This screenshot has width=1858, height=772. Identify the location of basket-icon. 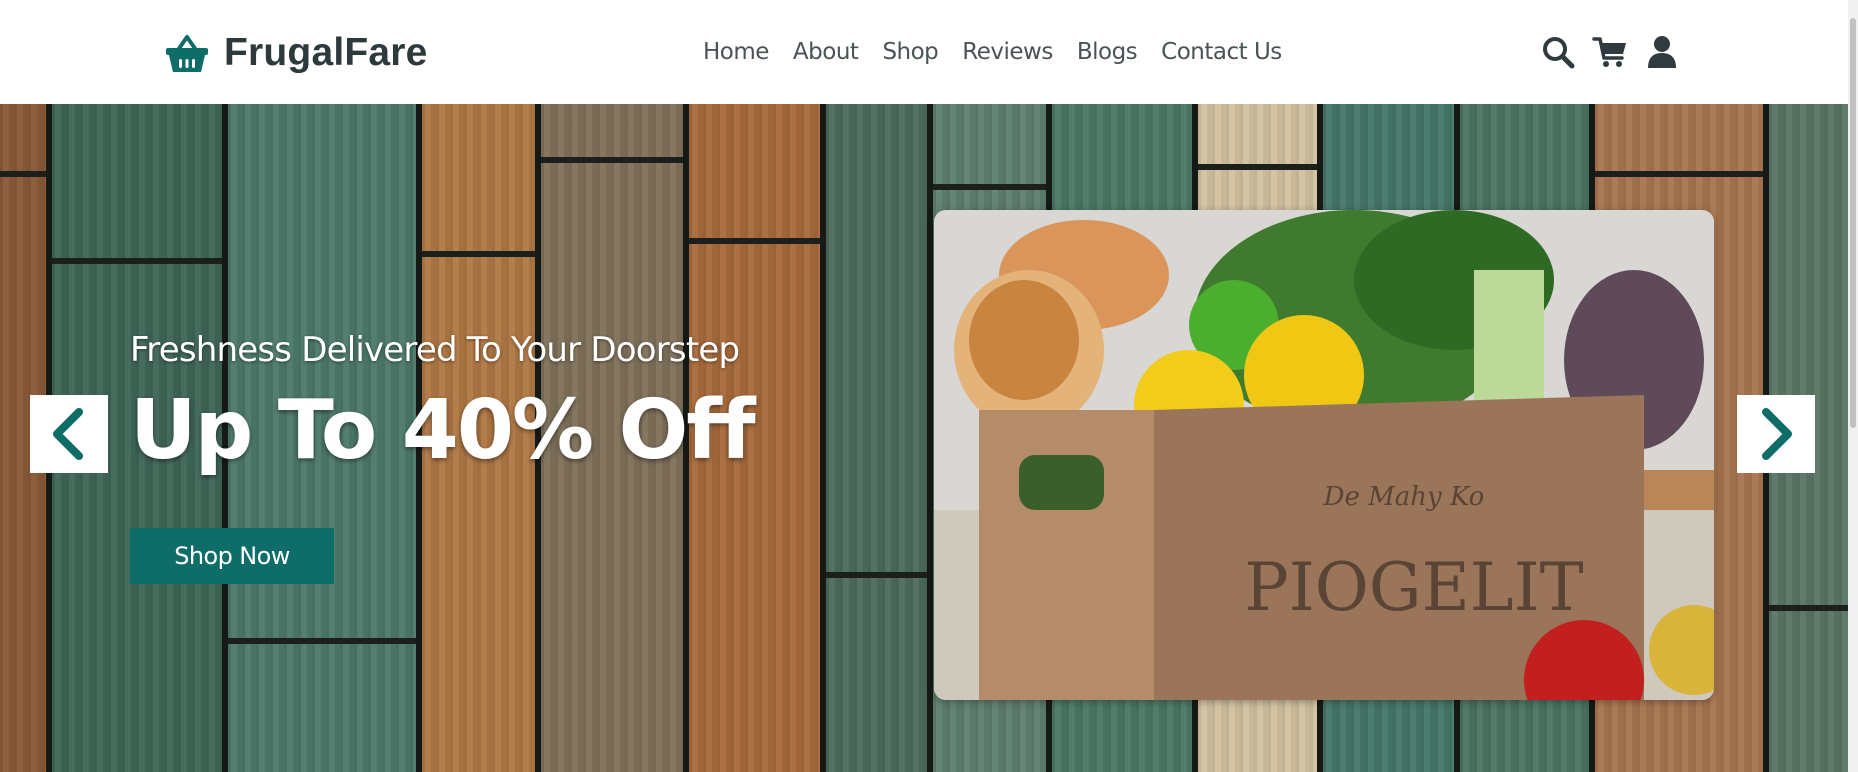
(187, 53).